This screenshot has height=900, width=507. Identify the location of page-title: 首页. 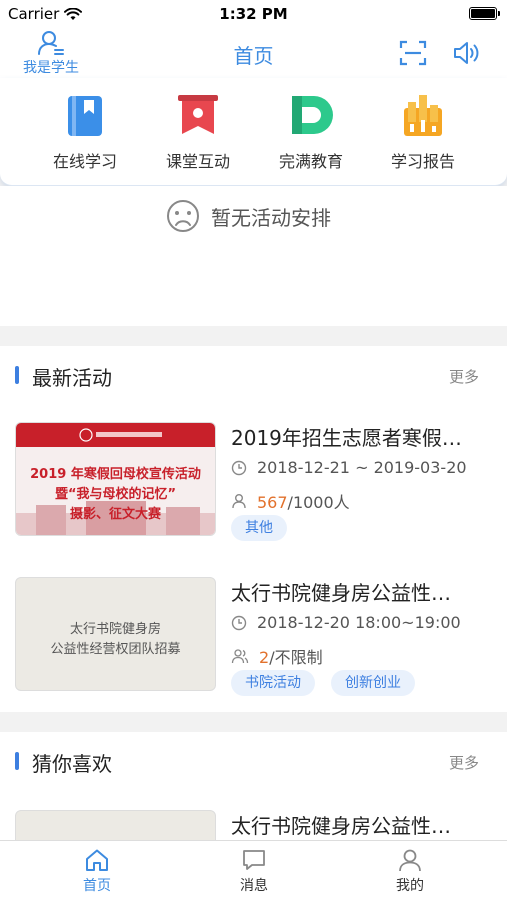
(253, 56).